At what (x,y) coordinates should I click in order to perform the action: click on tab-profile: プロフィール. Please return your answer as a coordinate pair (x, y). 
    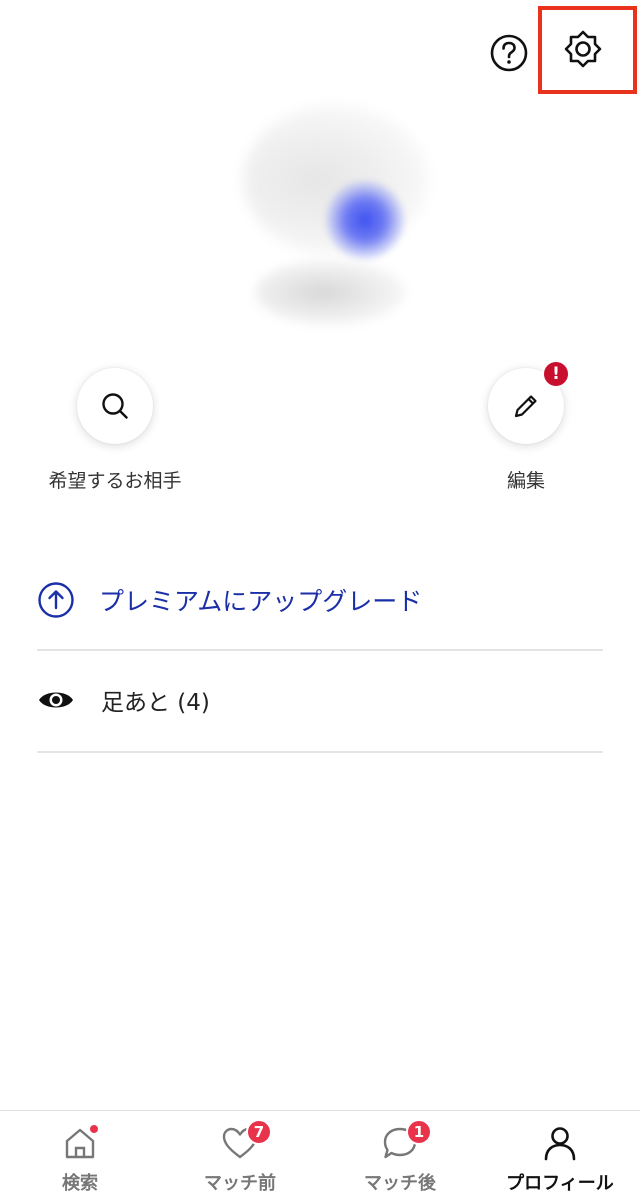
    Looking at the image, I should click on (560, 1157).